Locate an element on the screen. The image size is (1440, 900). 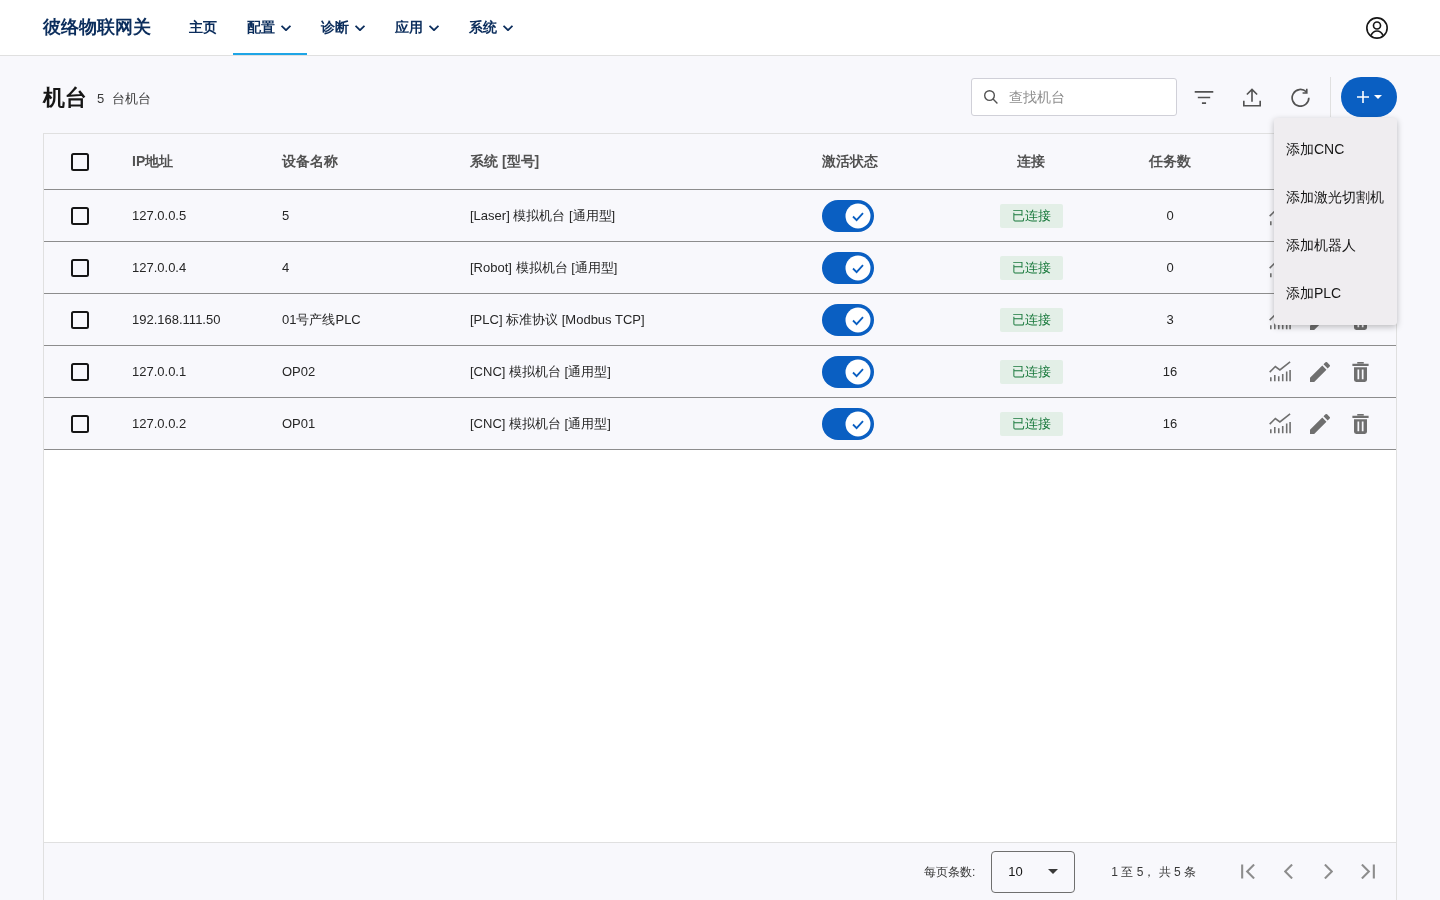
column-header: 连接 is located at coordinates (1031, 161).